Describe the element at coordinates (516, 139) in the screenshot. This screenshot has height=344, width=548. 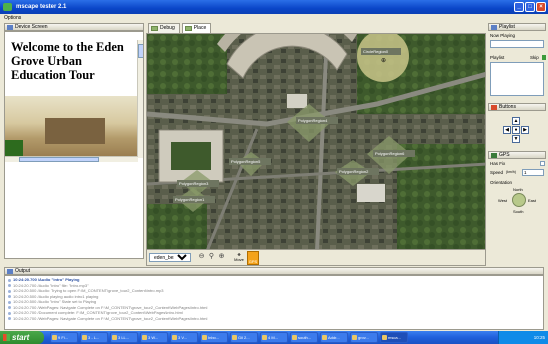
I see `down-button: ▼` at that location.